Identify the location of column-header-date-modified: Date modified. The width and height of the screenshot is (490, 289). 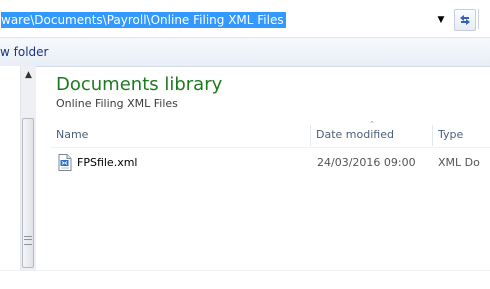
(355, 135).